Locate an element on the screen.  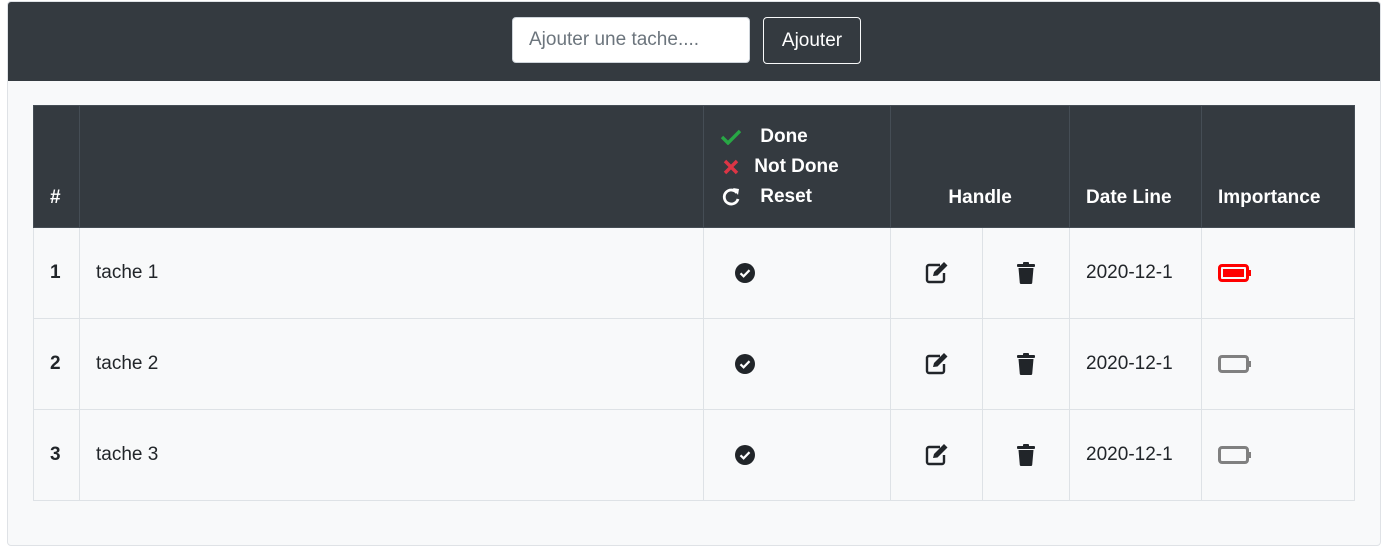
task-name: tache 2 is located at coordinates (391, 364).